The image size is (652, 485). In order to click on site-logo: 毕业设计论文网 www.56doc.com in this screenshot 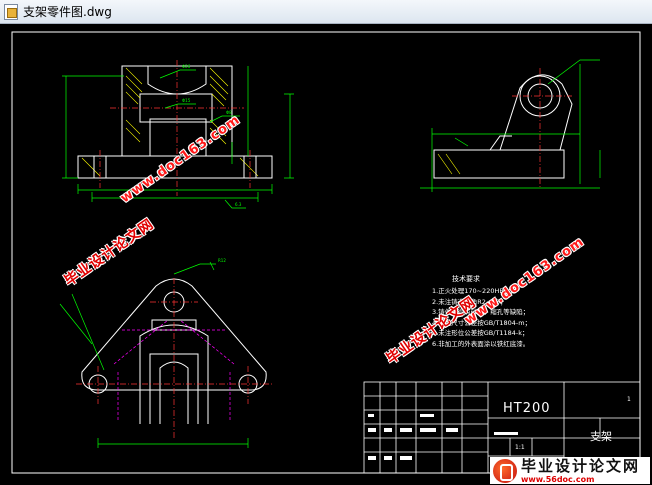, I will do `click(570, 470)`.